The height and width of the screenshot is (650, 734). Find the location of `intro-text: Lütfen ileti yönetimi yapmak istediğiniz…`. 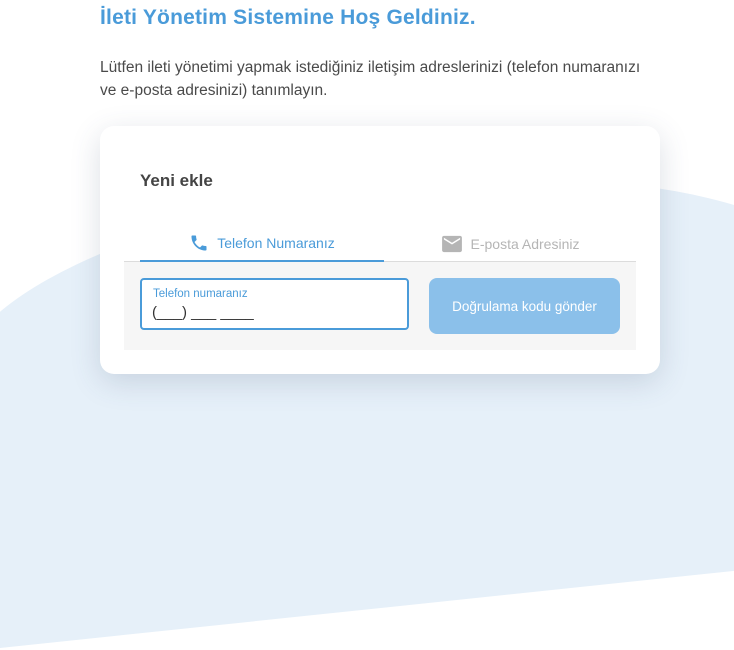

intro-text: Lütfen ileti yönetimi yapmak istediğiniz… is located at coordinates (370, 79).